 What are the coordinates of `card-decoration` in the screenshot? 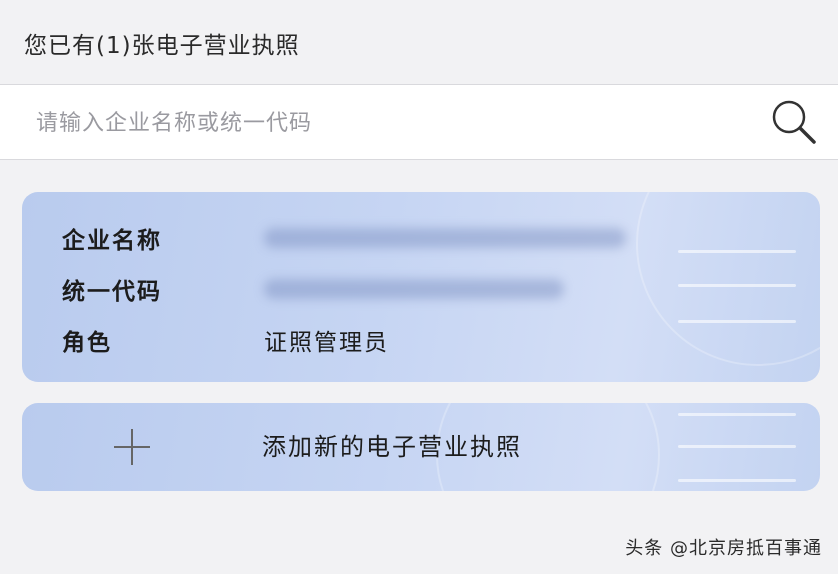 It's located at (728, 279).